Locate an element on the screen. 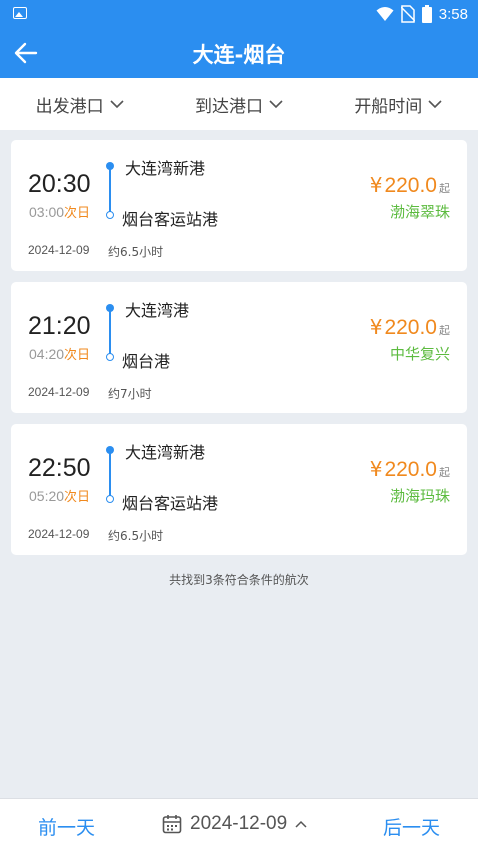 This screenshot has height=850, width=478. filter-bar: 出发港口 到达港口 开船时间 is located at coordinates (239, 104).